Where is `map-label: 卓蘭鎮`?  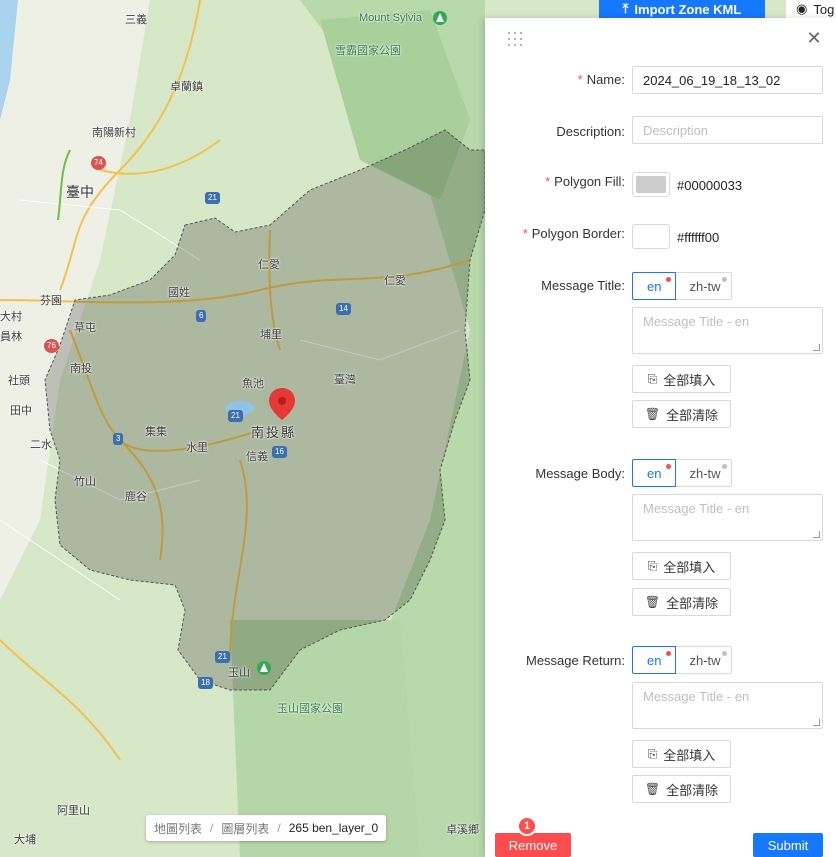 map-label: 卓蘭鎮 is located at coordinates (186, 87).